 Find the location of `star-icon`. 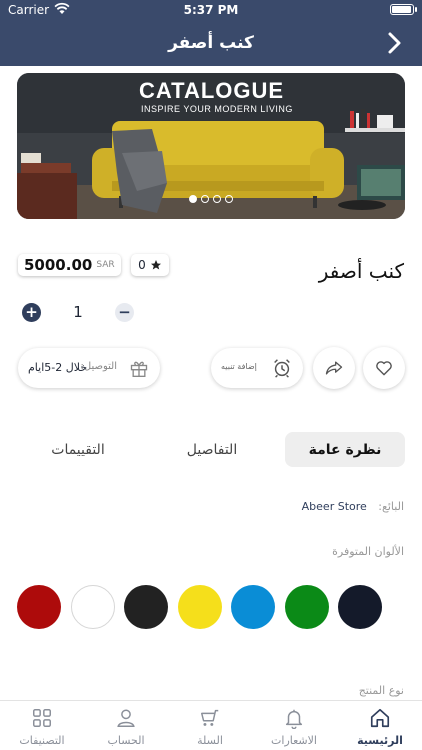

star-icon is located at coordinates (155, 265).